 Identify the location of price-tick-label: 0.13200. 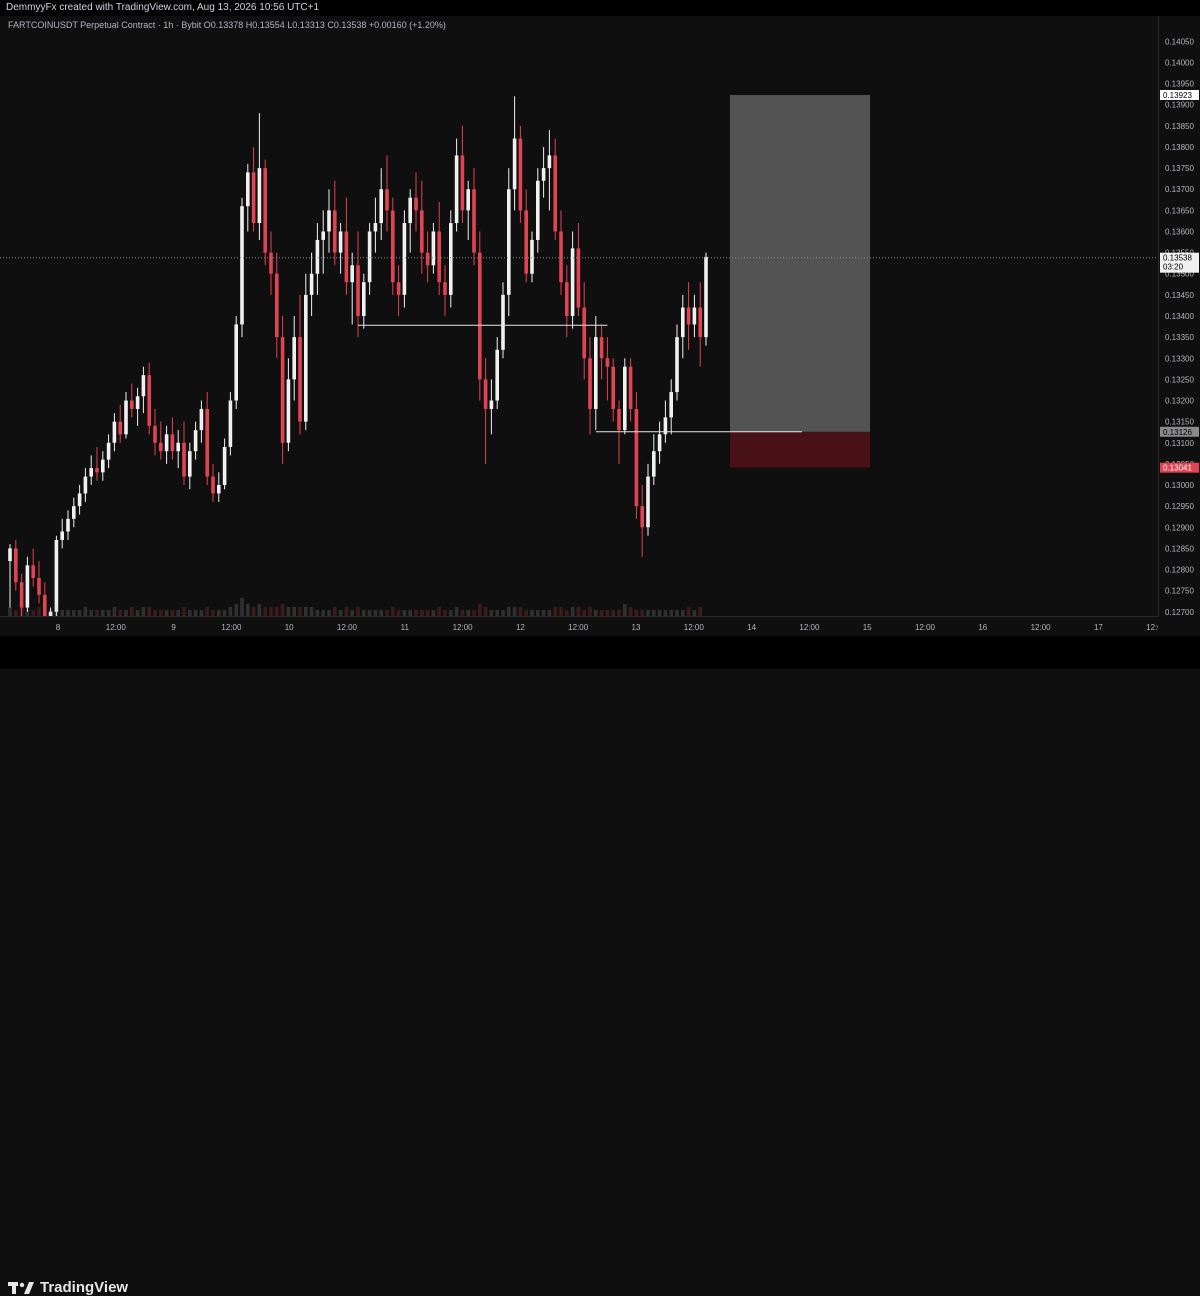
(1179, 401).